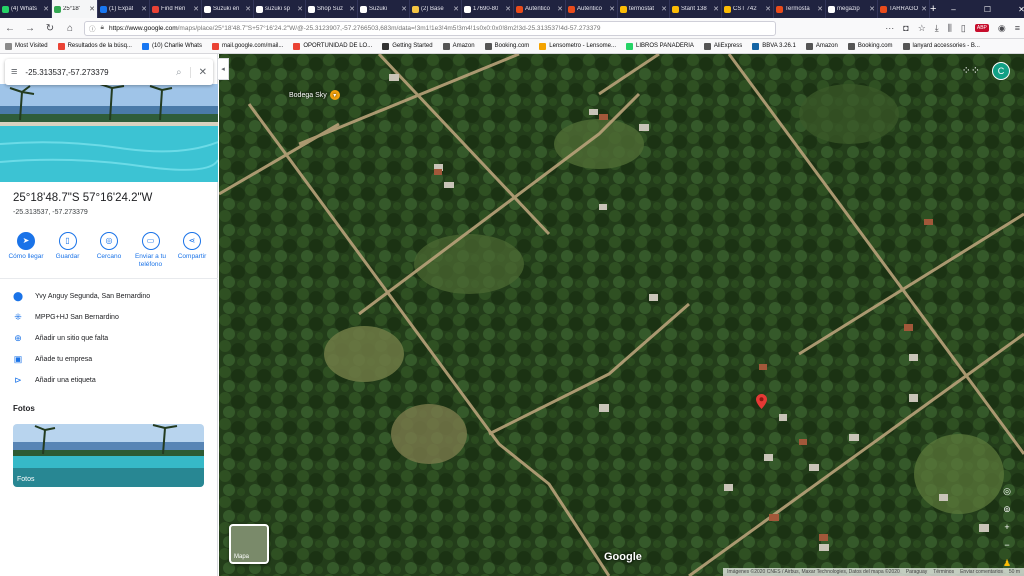  I want to click on layers-toggle: Mapa, so click(249, 544).